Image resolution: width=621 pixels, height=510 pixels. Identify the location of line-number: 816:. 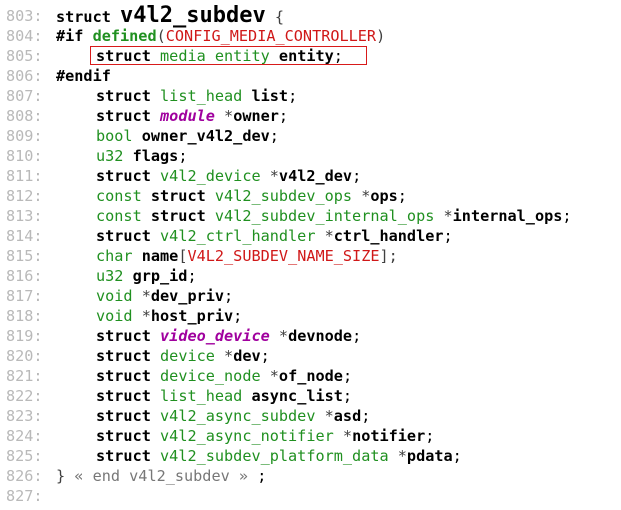
(24, 276).